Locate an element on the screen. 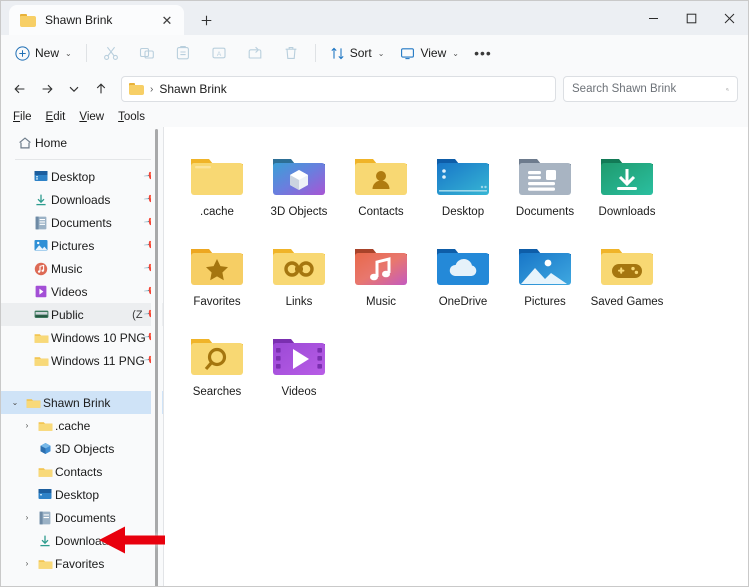  sidebar-item-3d-objects: 3D Objects is located at coordinates (82, 448).